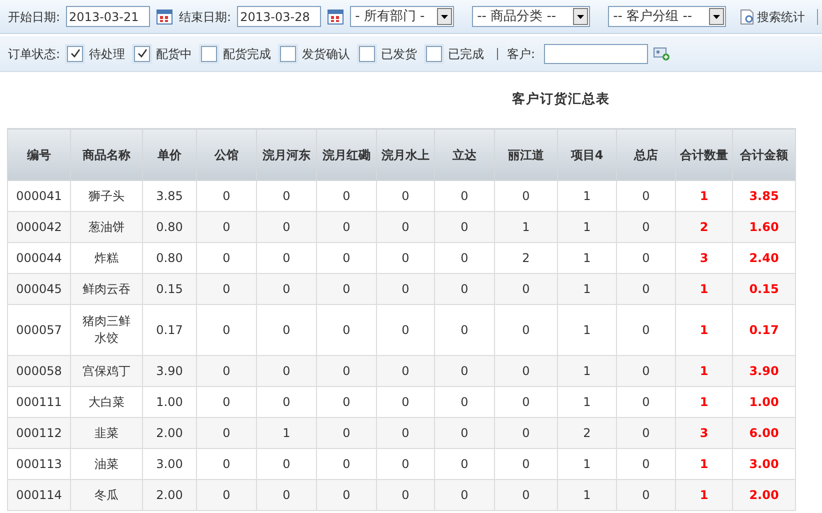 The image size is (822, 513). What do you see at coordinates (587, 154) in the screenshot?
I see `column-header: 项目4` at bounding box center [587, 154].